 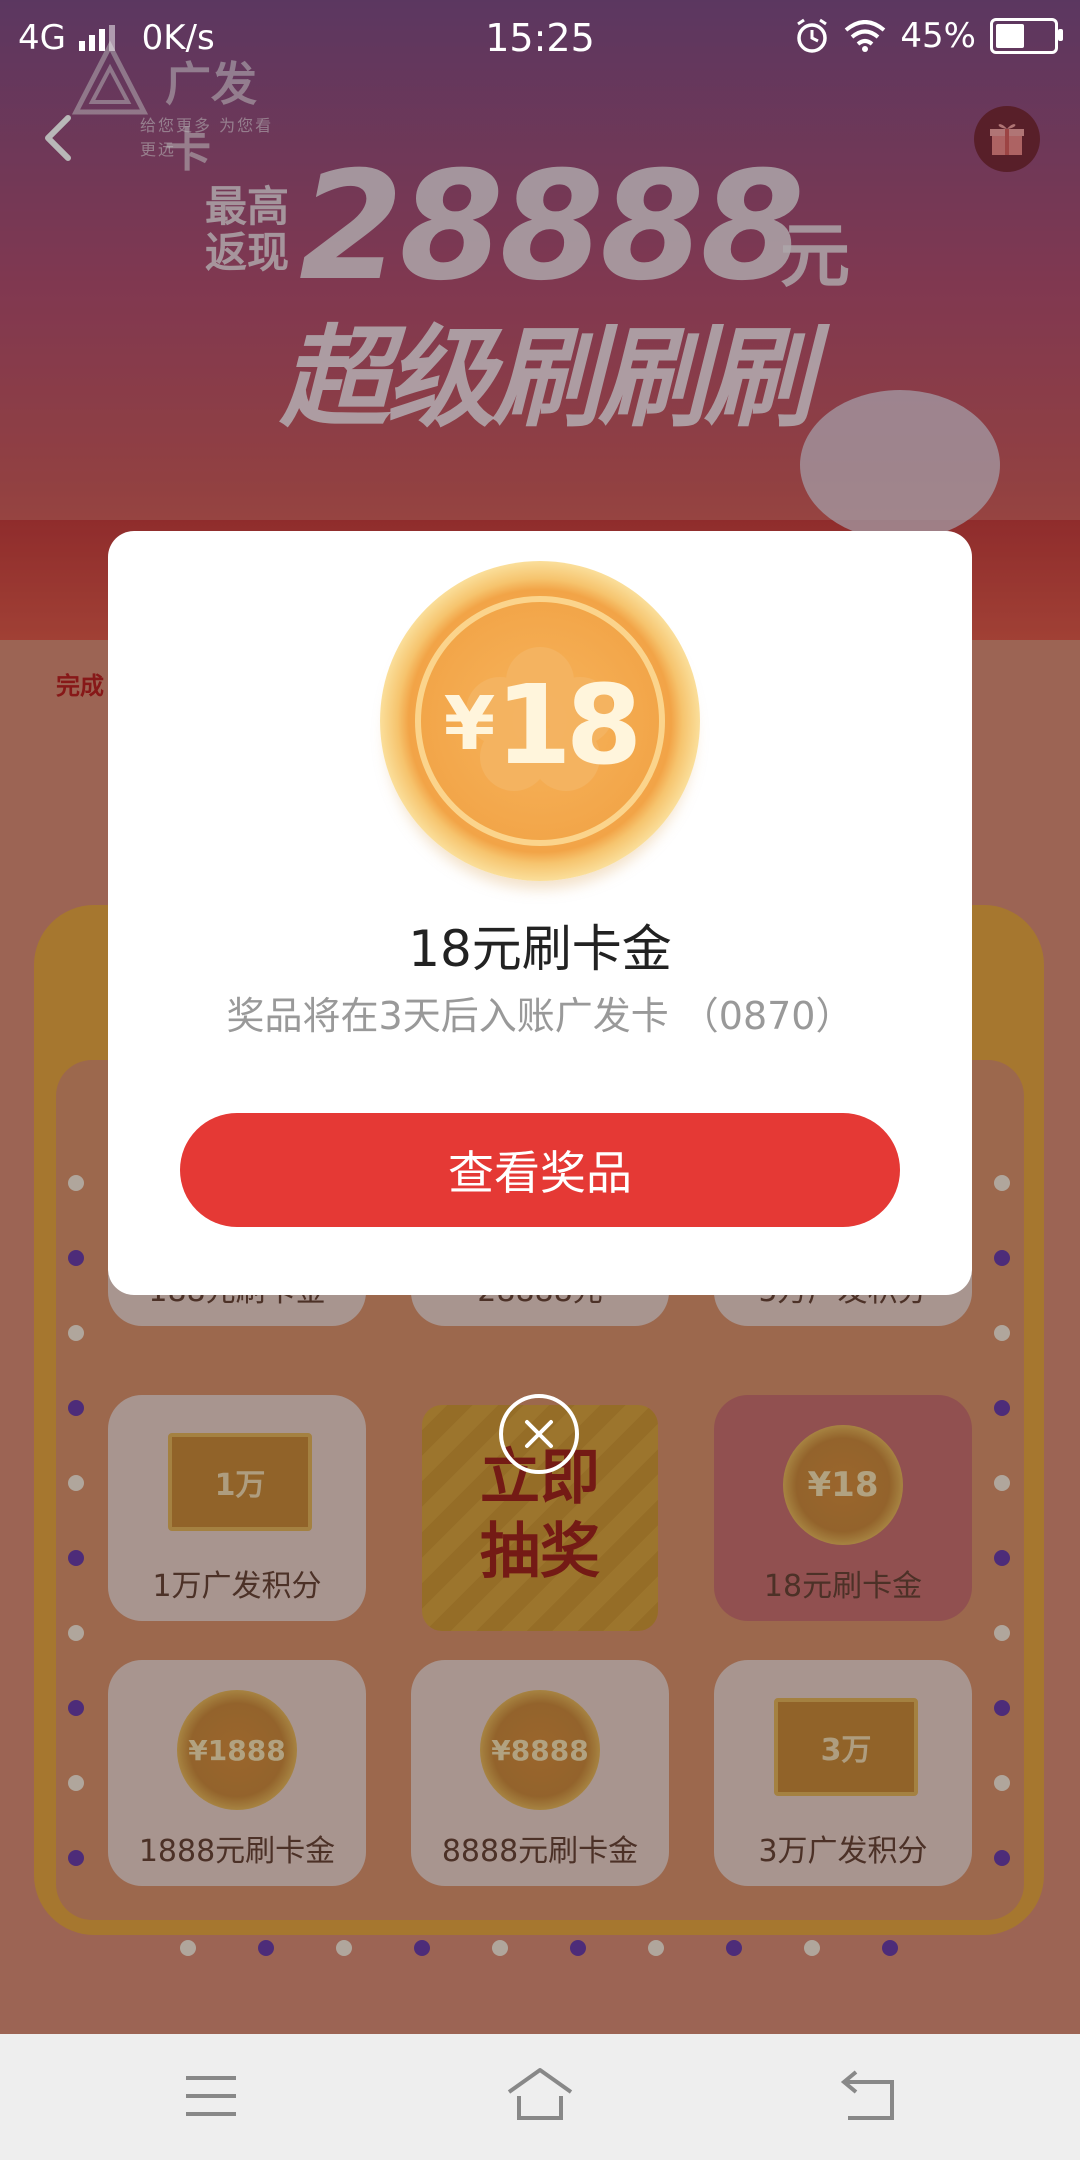 I want to click on close-icon, so click(x=539, y=1434).